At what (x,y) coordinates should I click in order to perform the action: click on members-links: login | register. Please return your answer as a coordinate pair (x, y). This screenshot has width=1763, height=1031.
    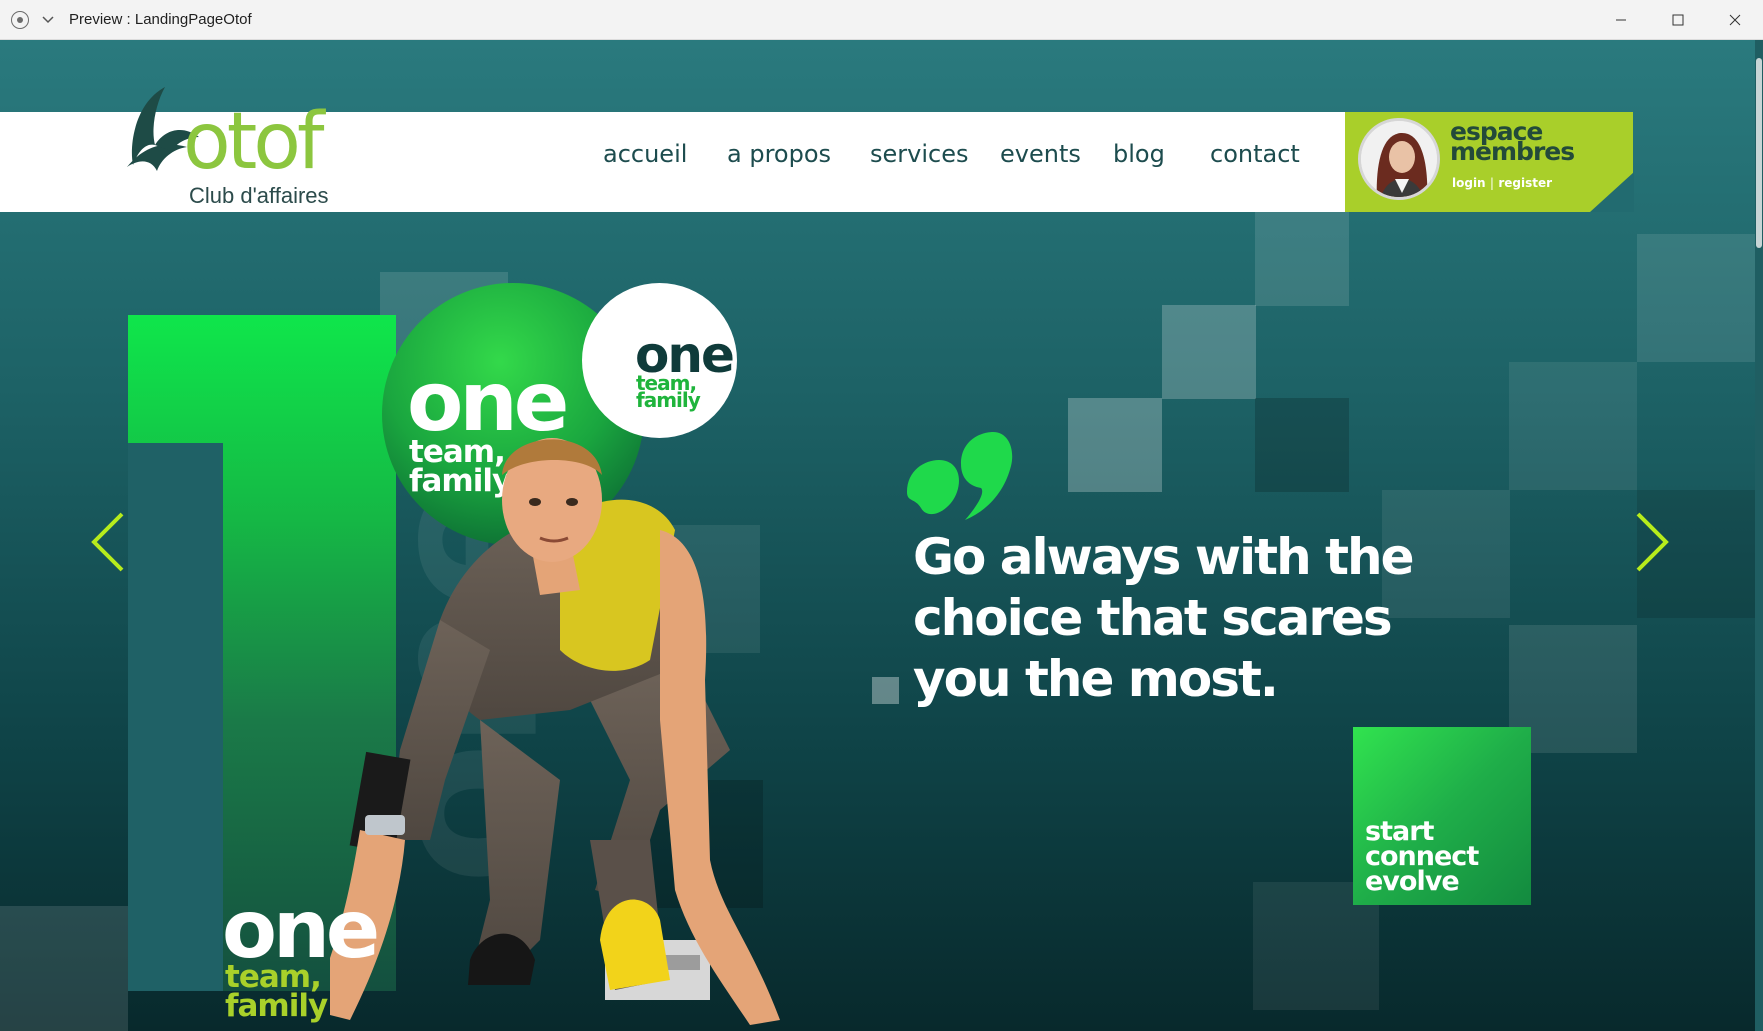
    Looking at the image, I should click on (1502, 183).